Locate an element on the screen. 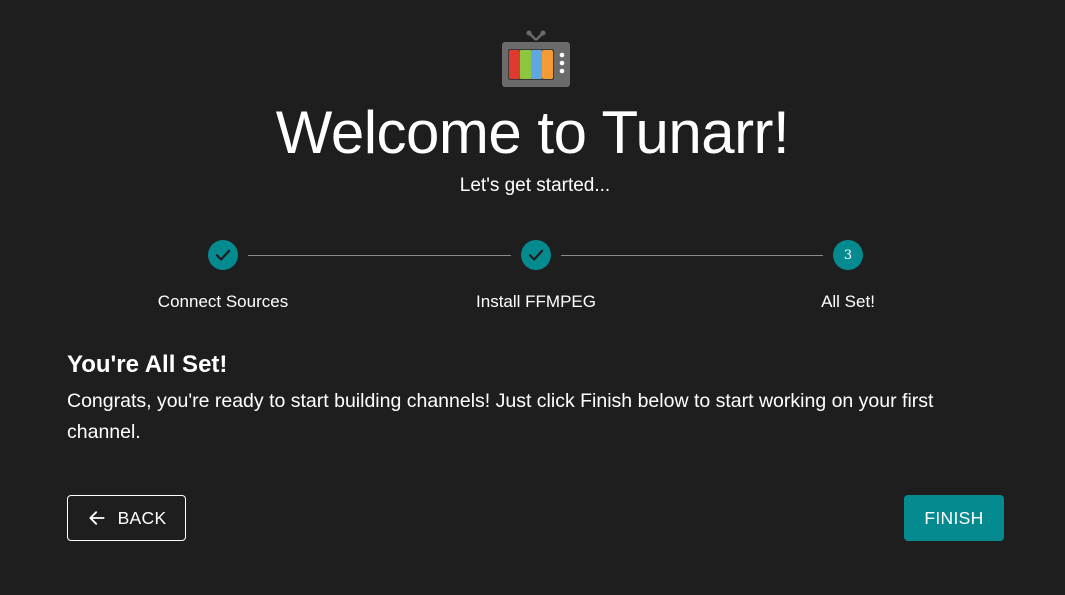 The width and height of the screenshot is (1065, 595). step-label-connect-sources: Connect Sources is located at coordinates (223, 301).